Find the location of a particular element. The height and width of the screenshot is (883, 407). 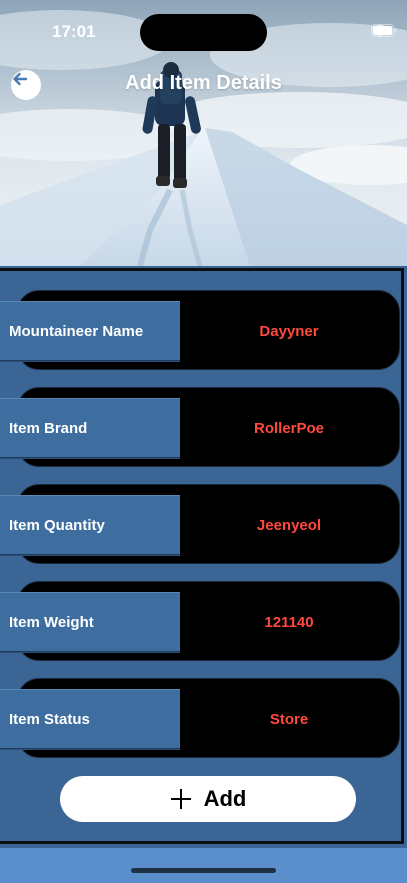

page-title: Add Item Details is located at coordinates (203, 83).